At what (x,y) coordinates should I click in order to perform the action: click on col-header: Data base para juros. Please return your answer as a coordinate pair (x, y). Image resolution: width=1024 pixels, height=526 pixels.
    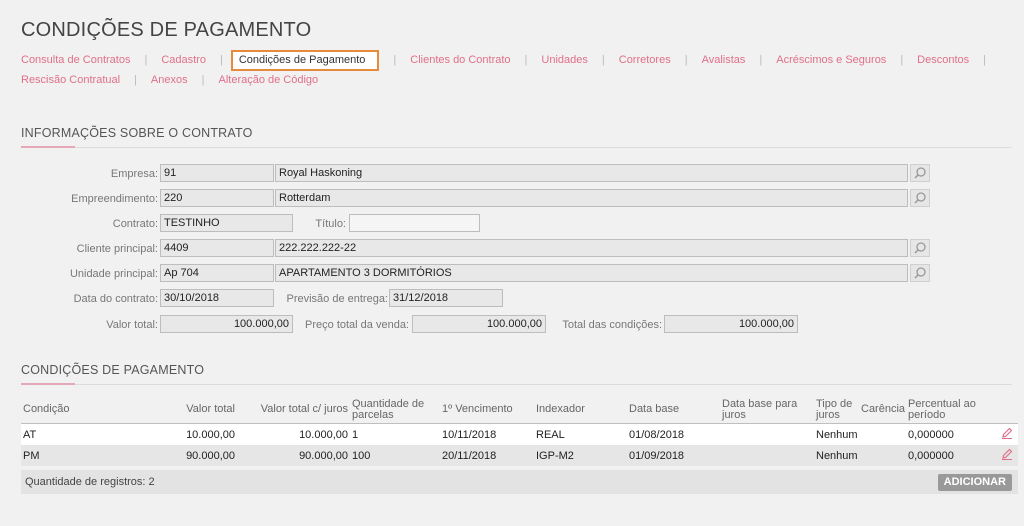
    Looking at the image, I should click on (767, 409).